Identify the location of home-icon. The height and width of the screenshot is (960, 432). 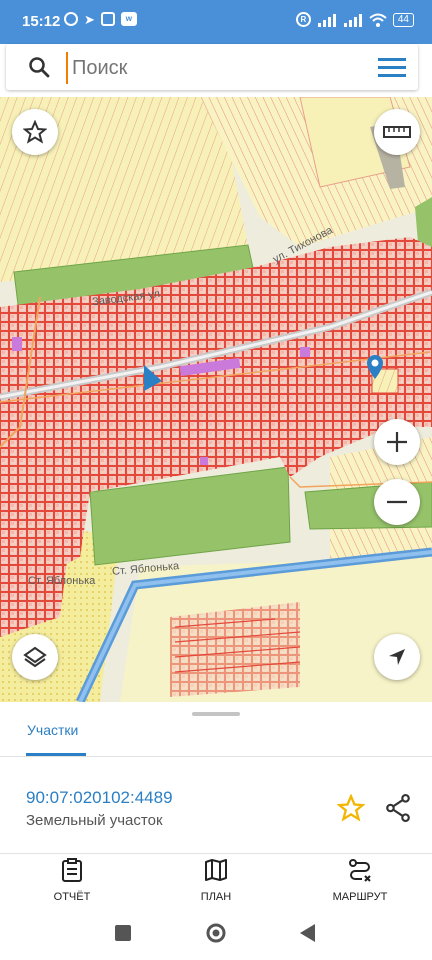
(216, 933).